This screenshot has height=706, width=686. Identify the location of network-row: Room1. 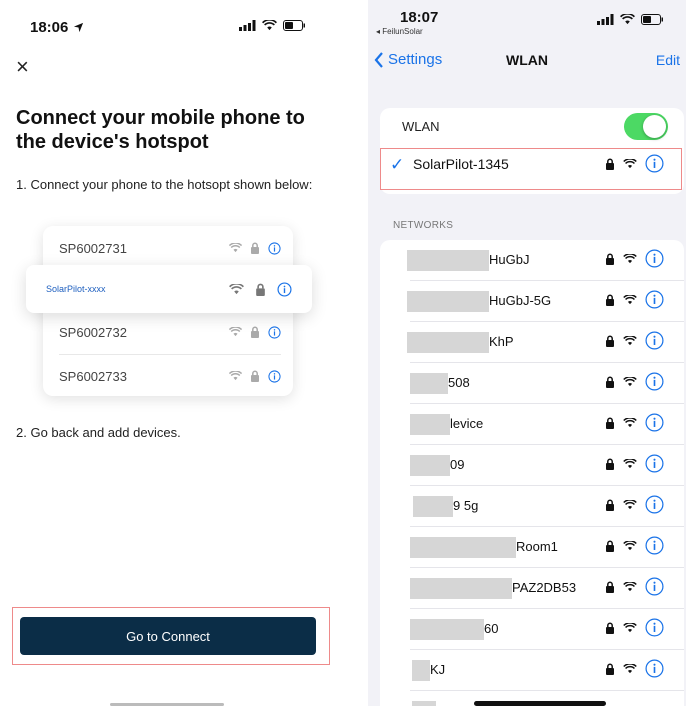
(532, 547).